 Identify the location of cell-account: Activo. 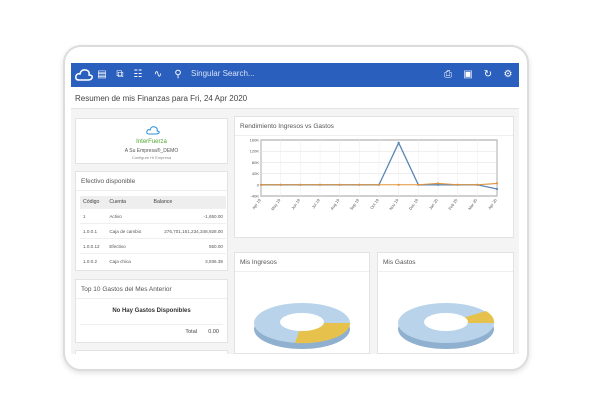
(128, 216).